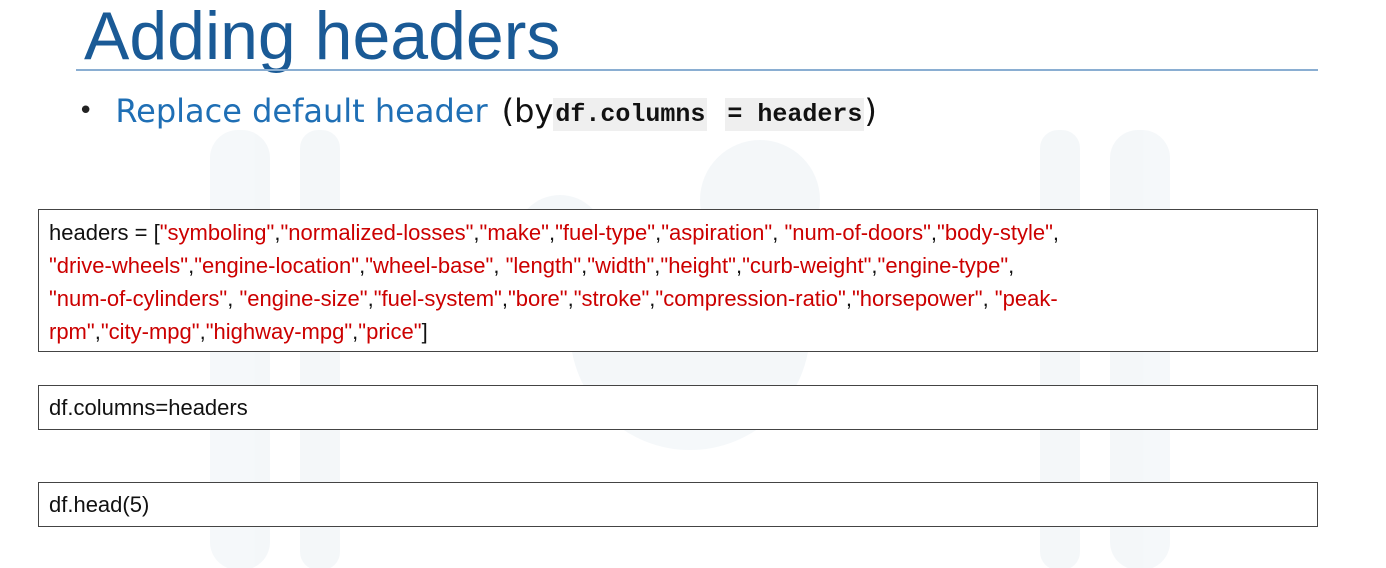 Image resolution: width=1386 pixels, height=568 pixels. I want to click on header-item: "city-mpg", so click(150, 331).